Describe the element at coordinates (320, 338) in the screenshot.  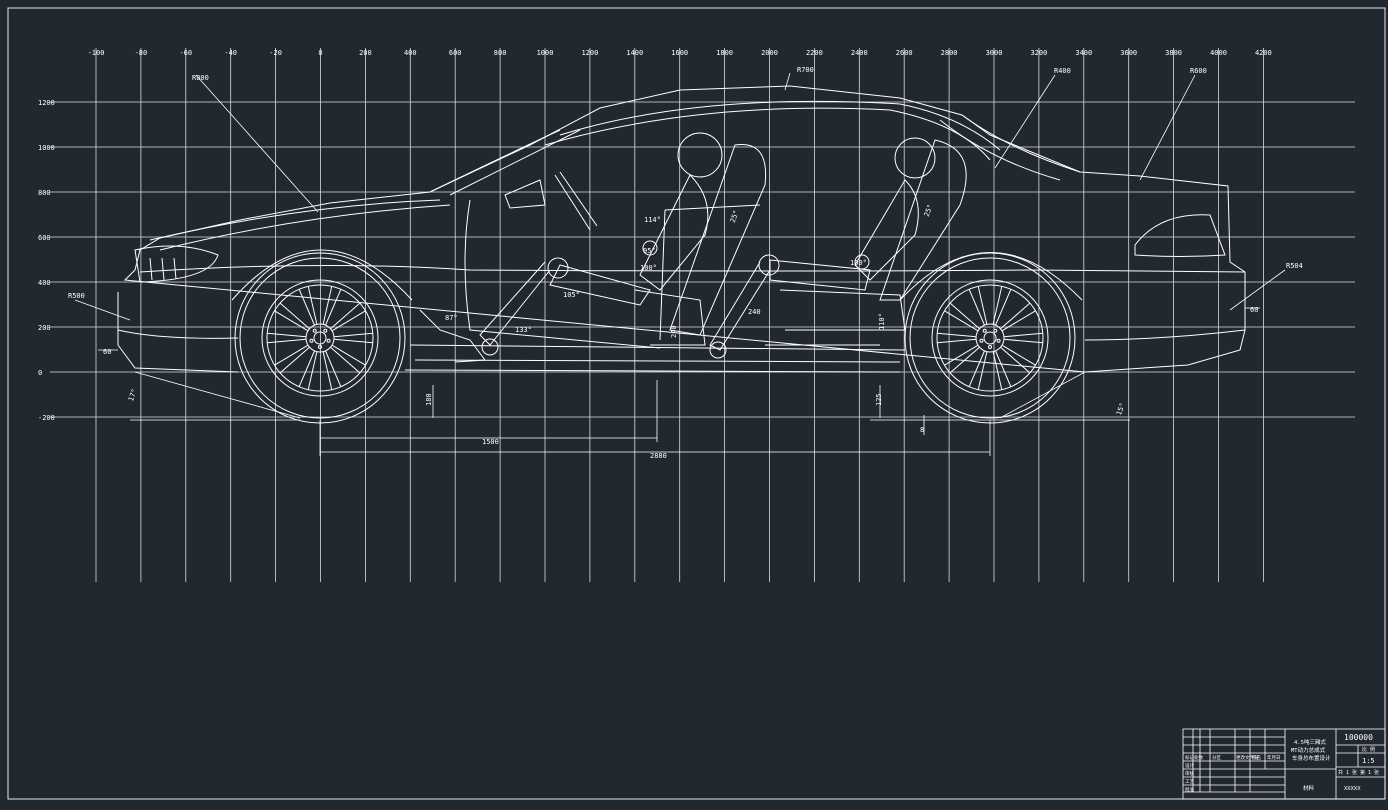
I see `front-wheel` at that location.